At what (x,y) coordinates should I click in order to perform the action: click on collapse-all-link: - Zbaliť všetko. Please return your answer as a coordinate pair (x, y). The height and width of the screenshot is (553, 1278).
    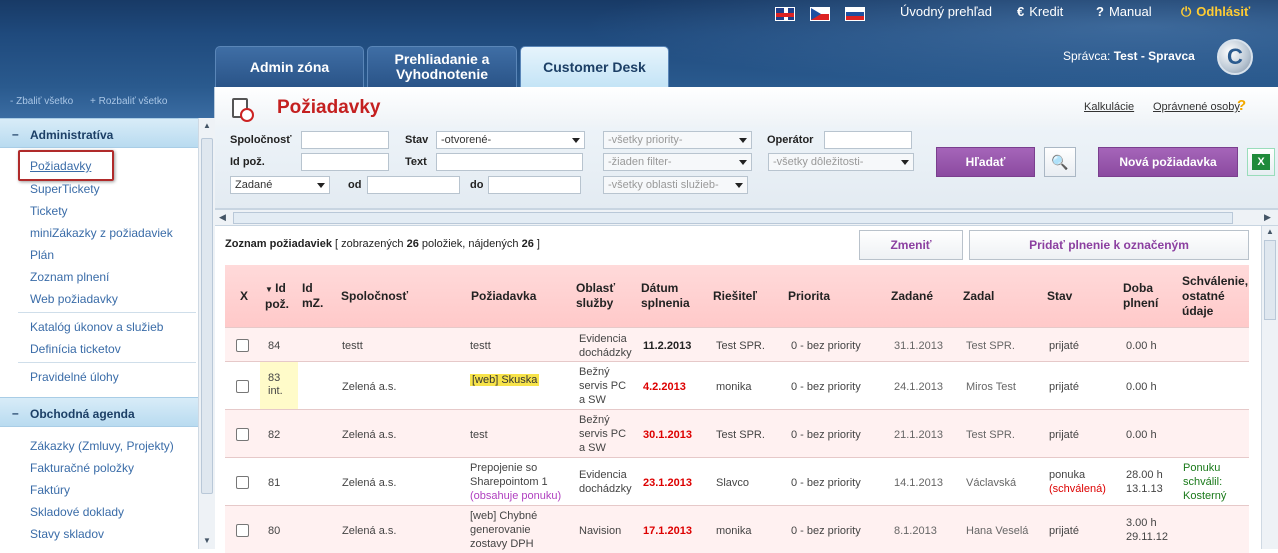
    Looking at the image, I should click on (41, 101).